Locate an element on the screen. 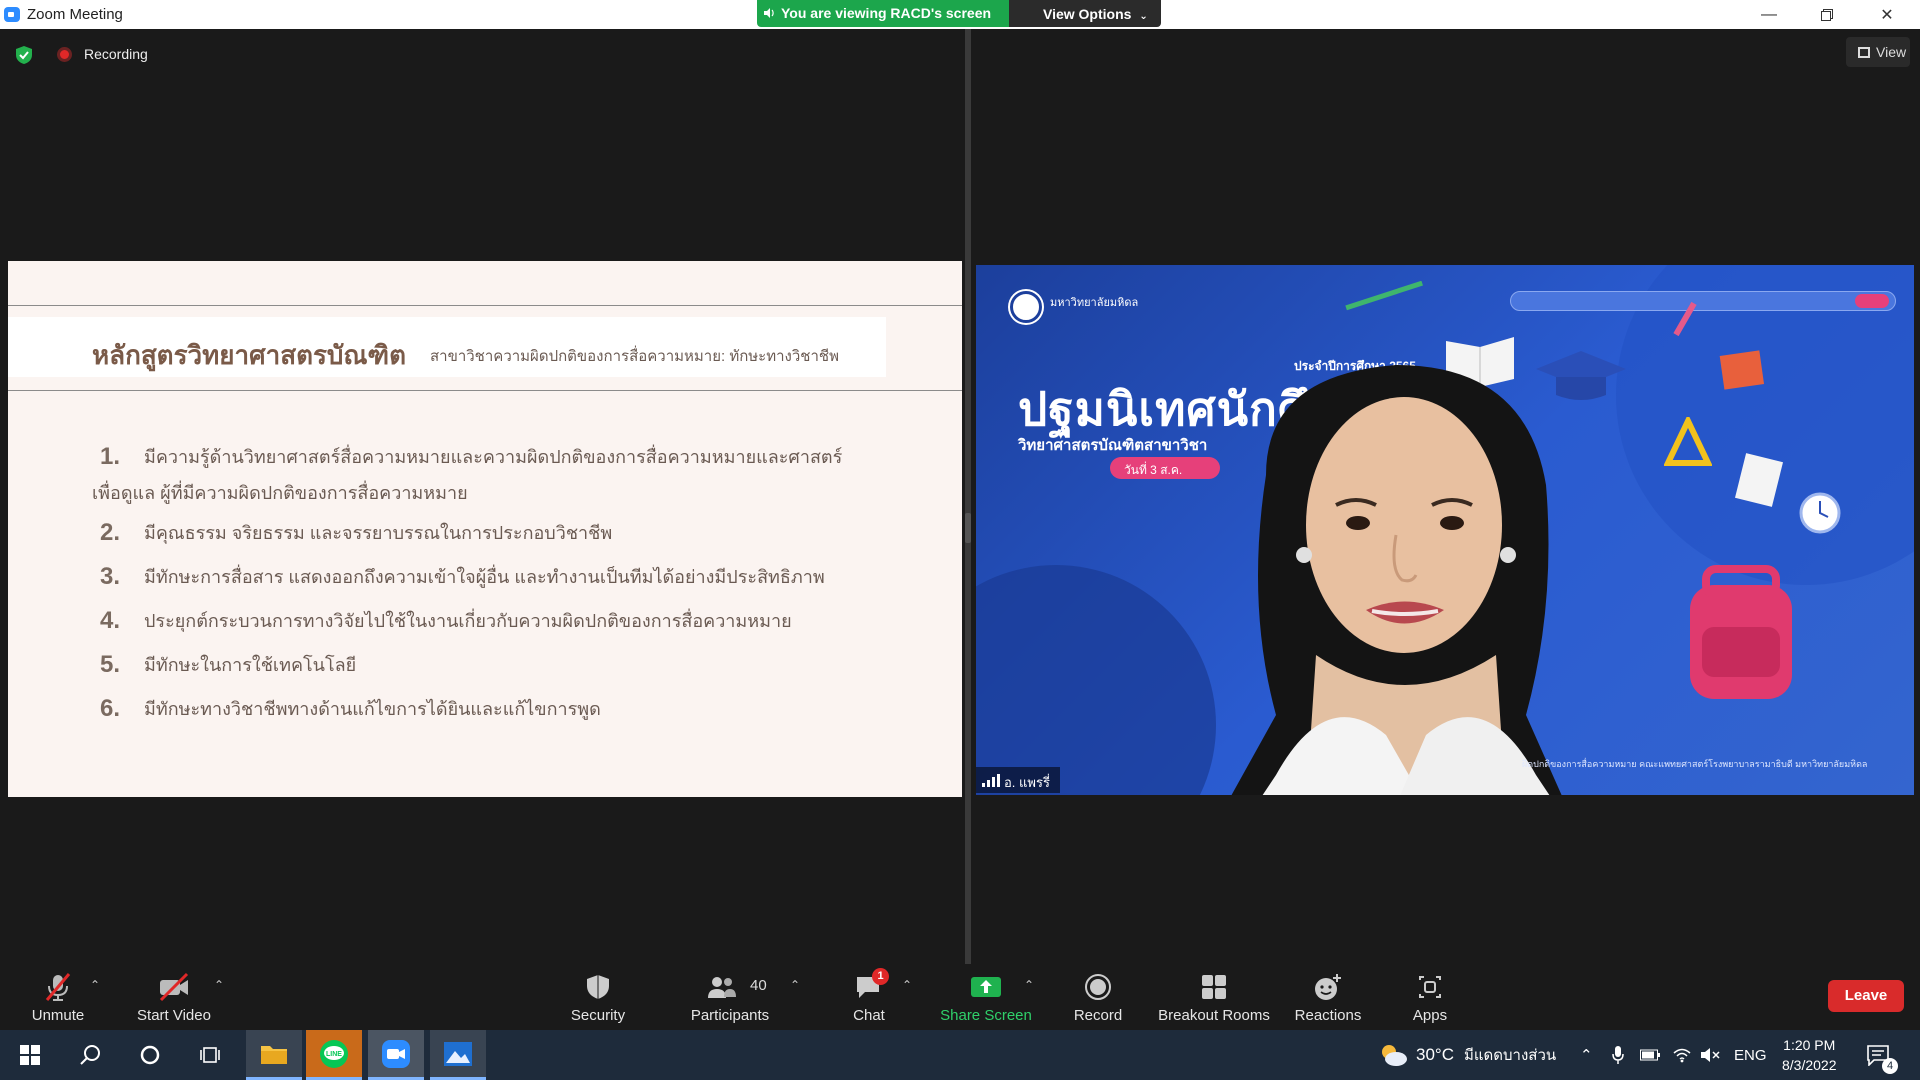  task-view-button is located at coordinates (210, 1055).